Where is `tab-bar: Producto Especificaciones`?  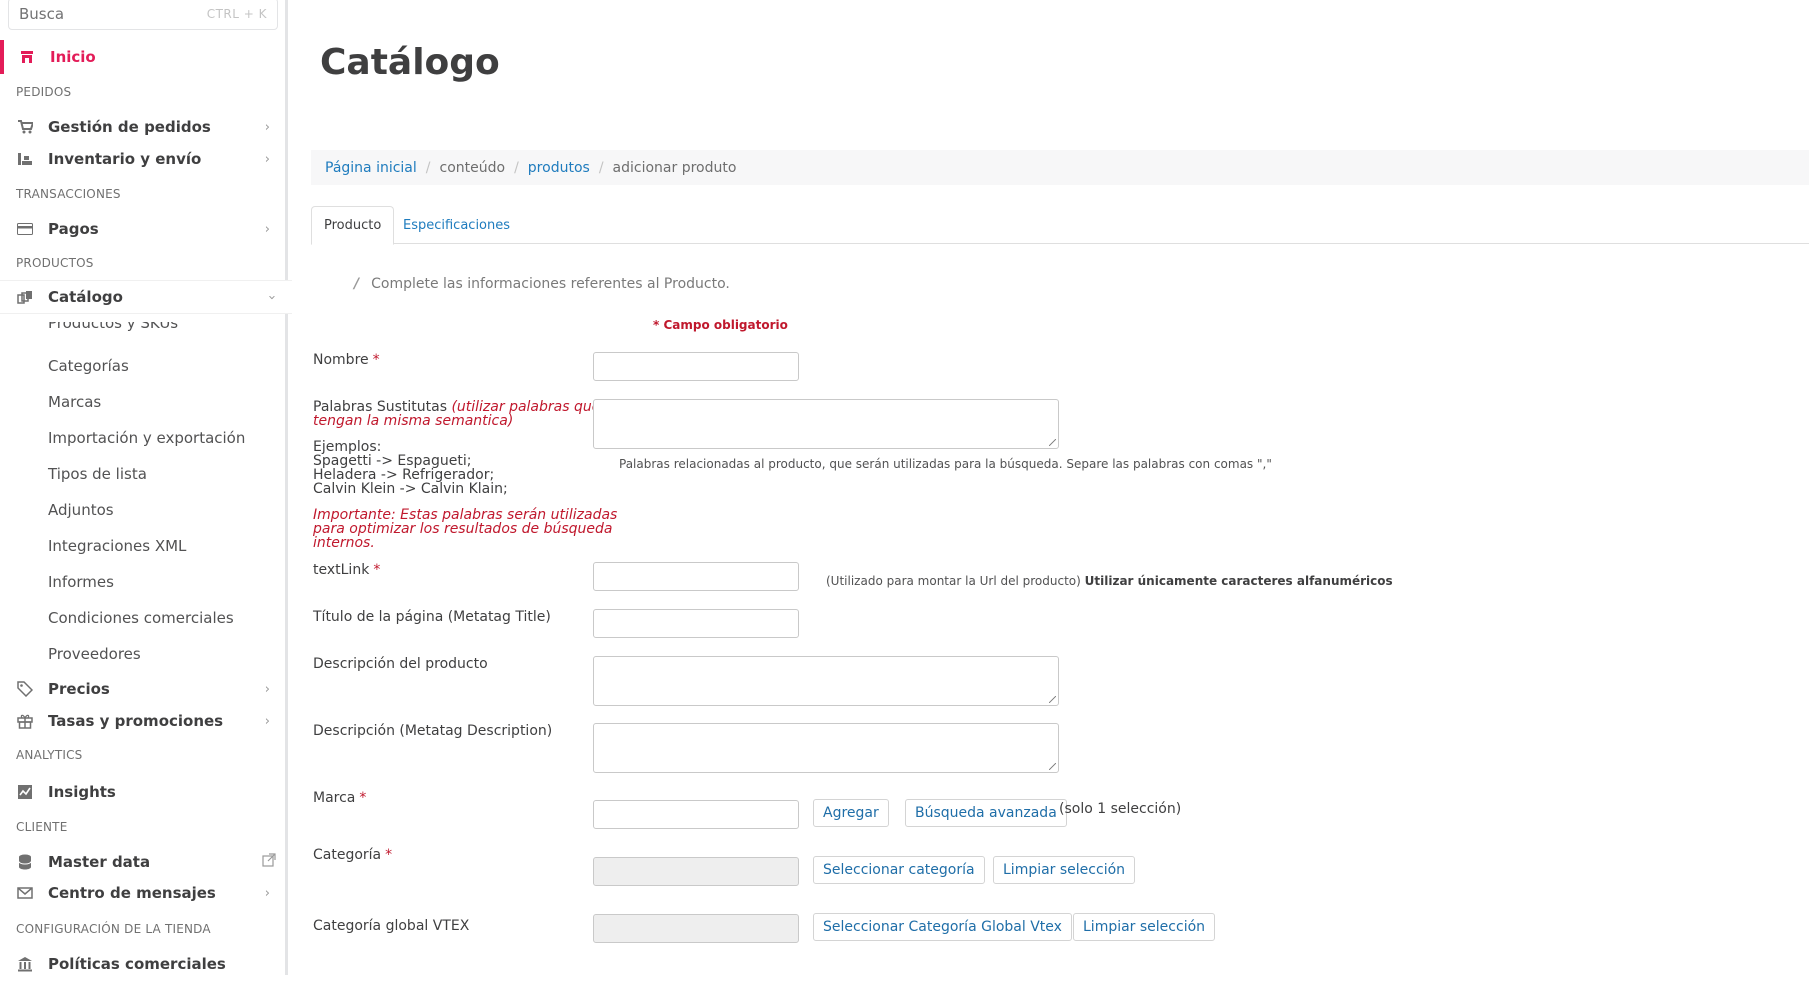 tab-bar: Producto Especificaciones is located at coordinates (1060, 225).